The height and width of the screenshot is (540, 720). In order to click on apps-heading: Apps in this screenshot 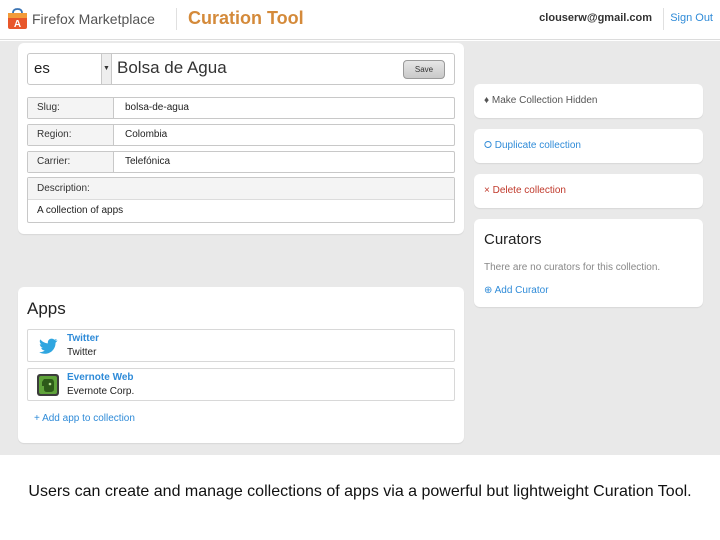, I will do `click(46, 308)`.